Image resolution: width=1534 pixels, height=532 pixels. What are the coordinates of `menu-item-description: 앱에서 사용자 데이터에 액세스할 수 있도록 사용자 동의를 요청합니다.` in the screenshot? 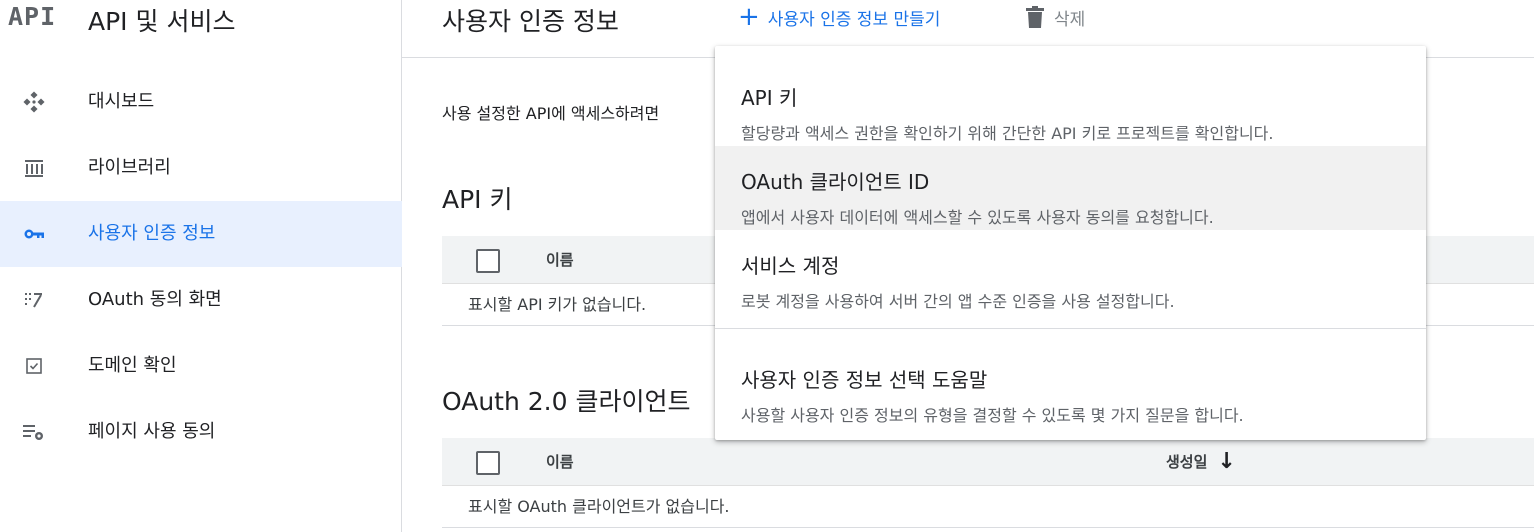 It's located at (977, 217).